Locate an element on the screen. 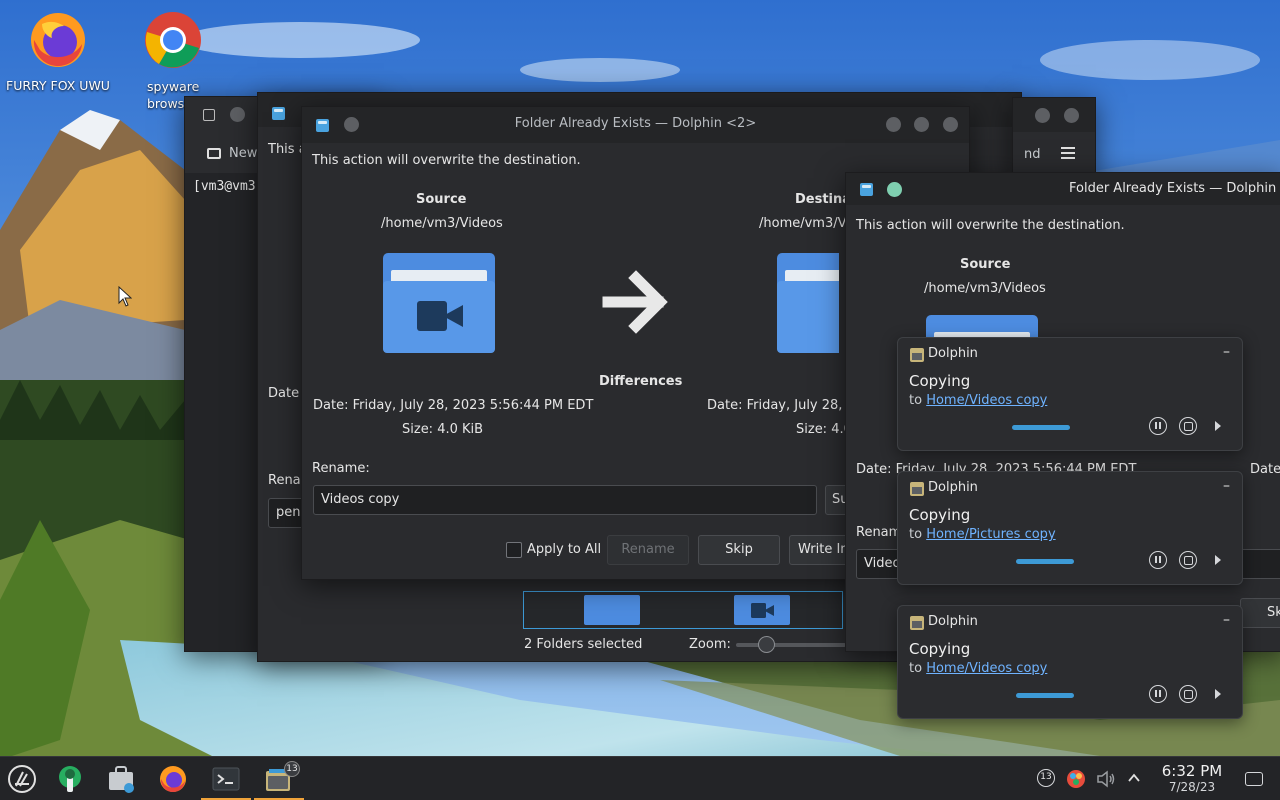  show-desktop-icon is located at coordinates (1254, 779).